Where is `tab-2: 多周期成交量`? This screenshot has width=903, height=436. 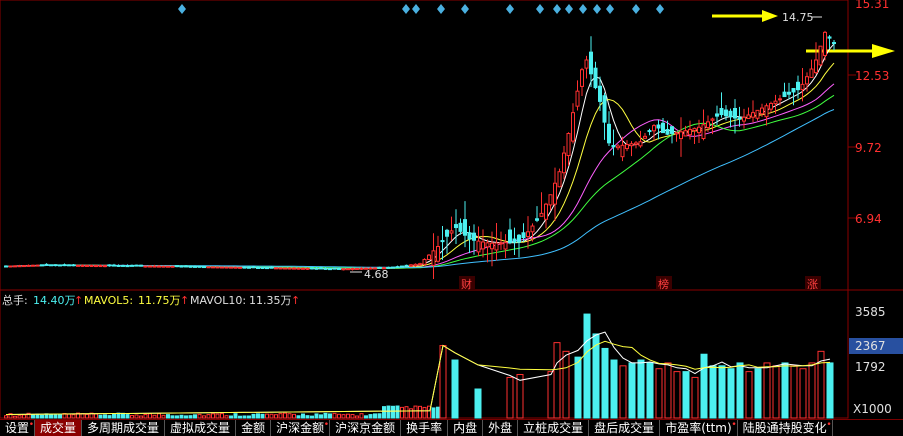 tab-2: 多周期成交量 is located at coordinates (124, 428).